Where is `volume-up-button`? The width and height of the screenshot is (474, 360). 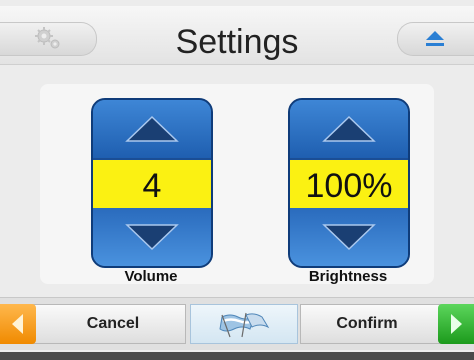
volume-up-button is located at coordinates (152, 129).